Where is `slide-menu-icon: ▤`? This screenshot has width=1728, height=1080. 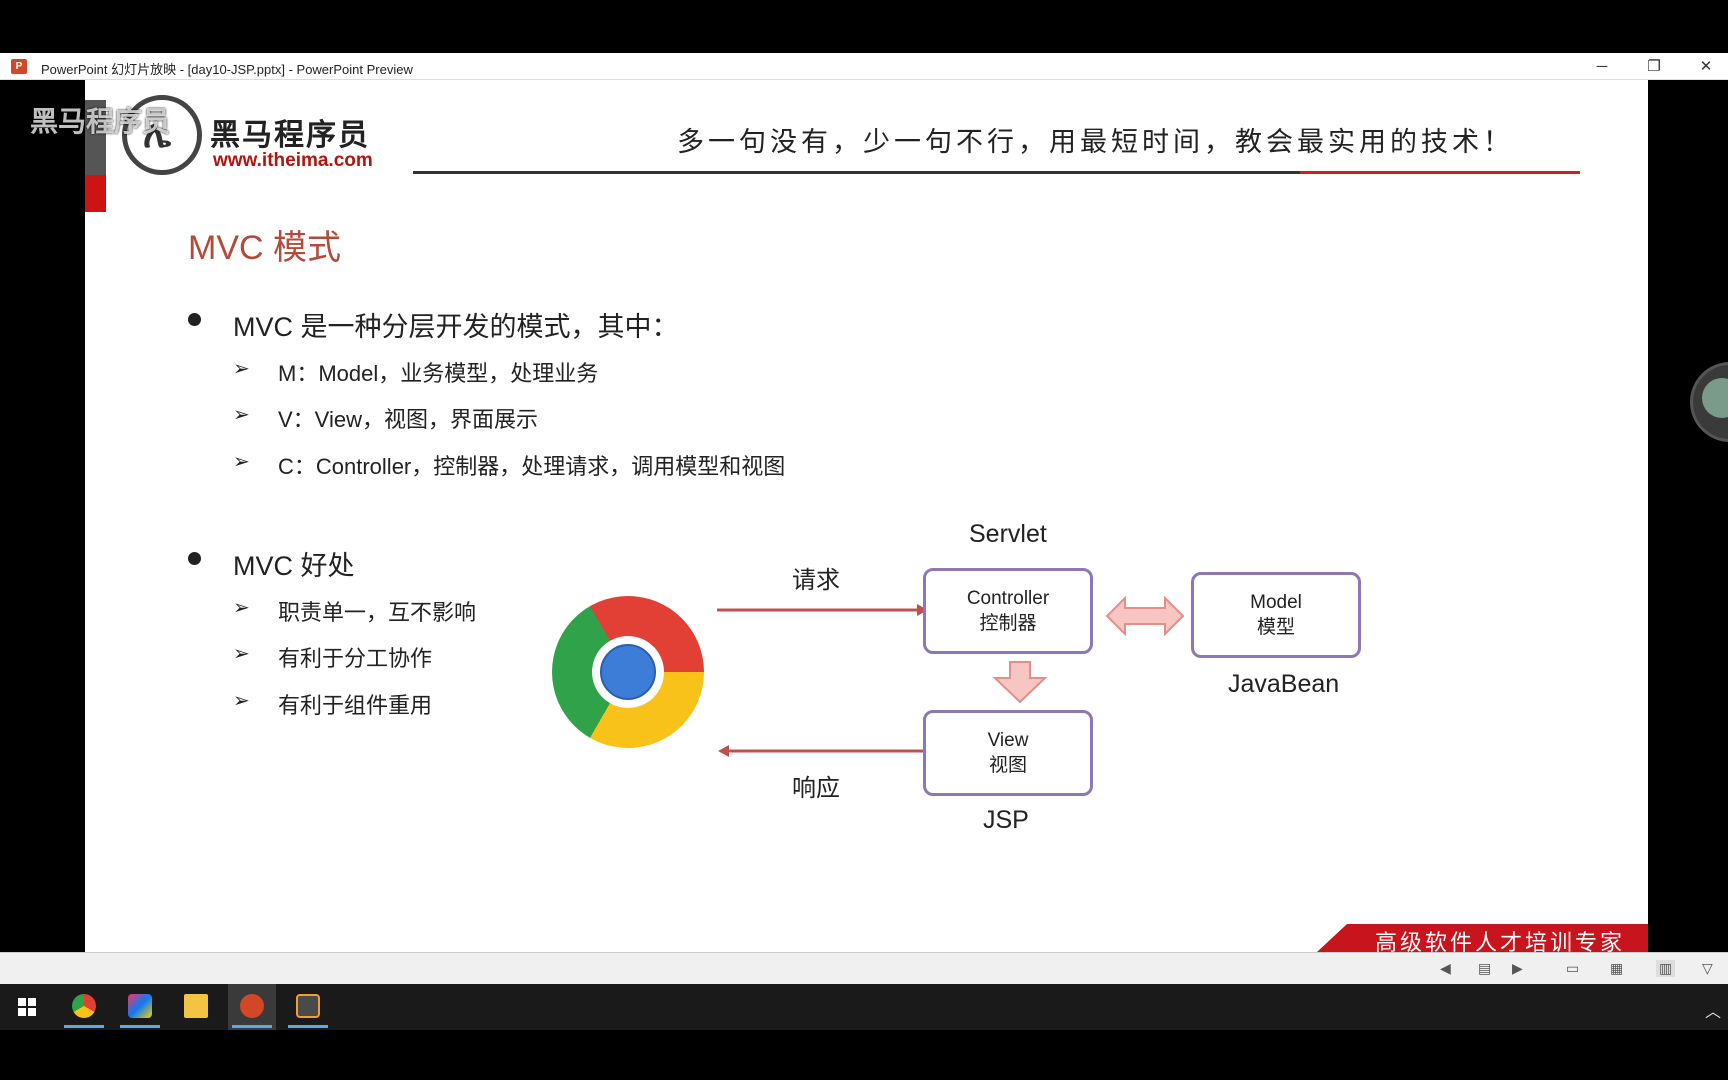
slide-menu-icon: ▤ is located at coordinates (1484, 968).